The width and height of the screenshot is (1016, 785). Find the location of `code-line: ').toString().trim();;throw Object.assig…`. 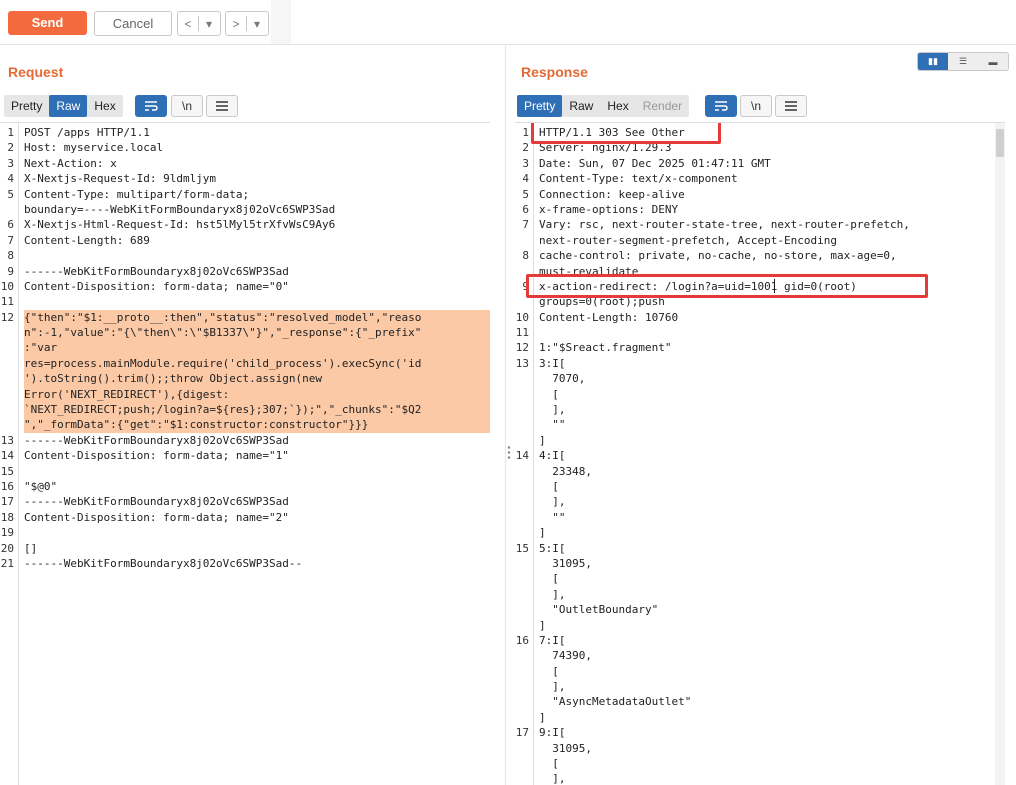

code-line: ').toString().trim();;throw Object.assig… is located at coordinates (245, 379).